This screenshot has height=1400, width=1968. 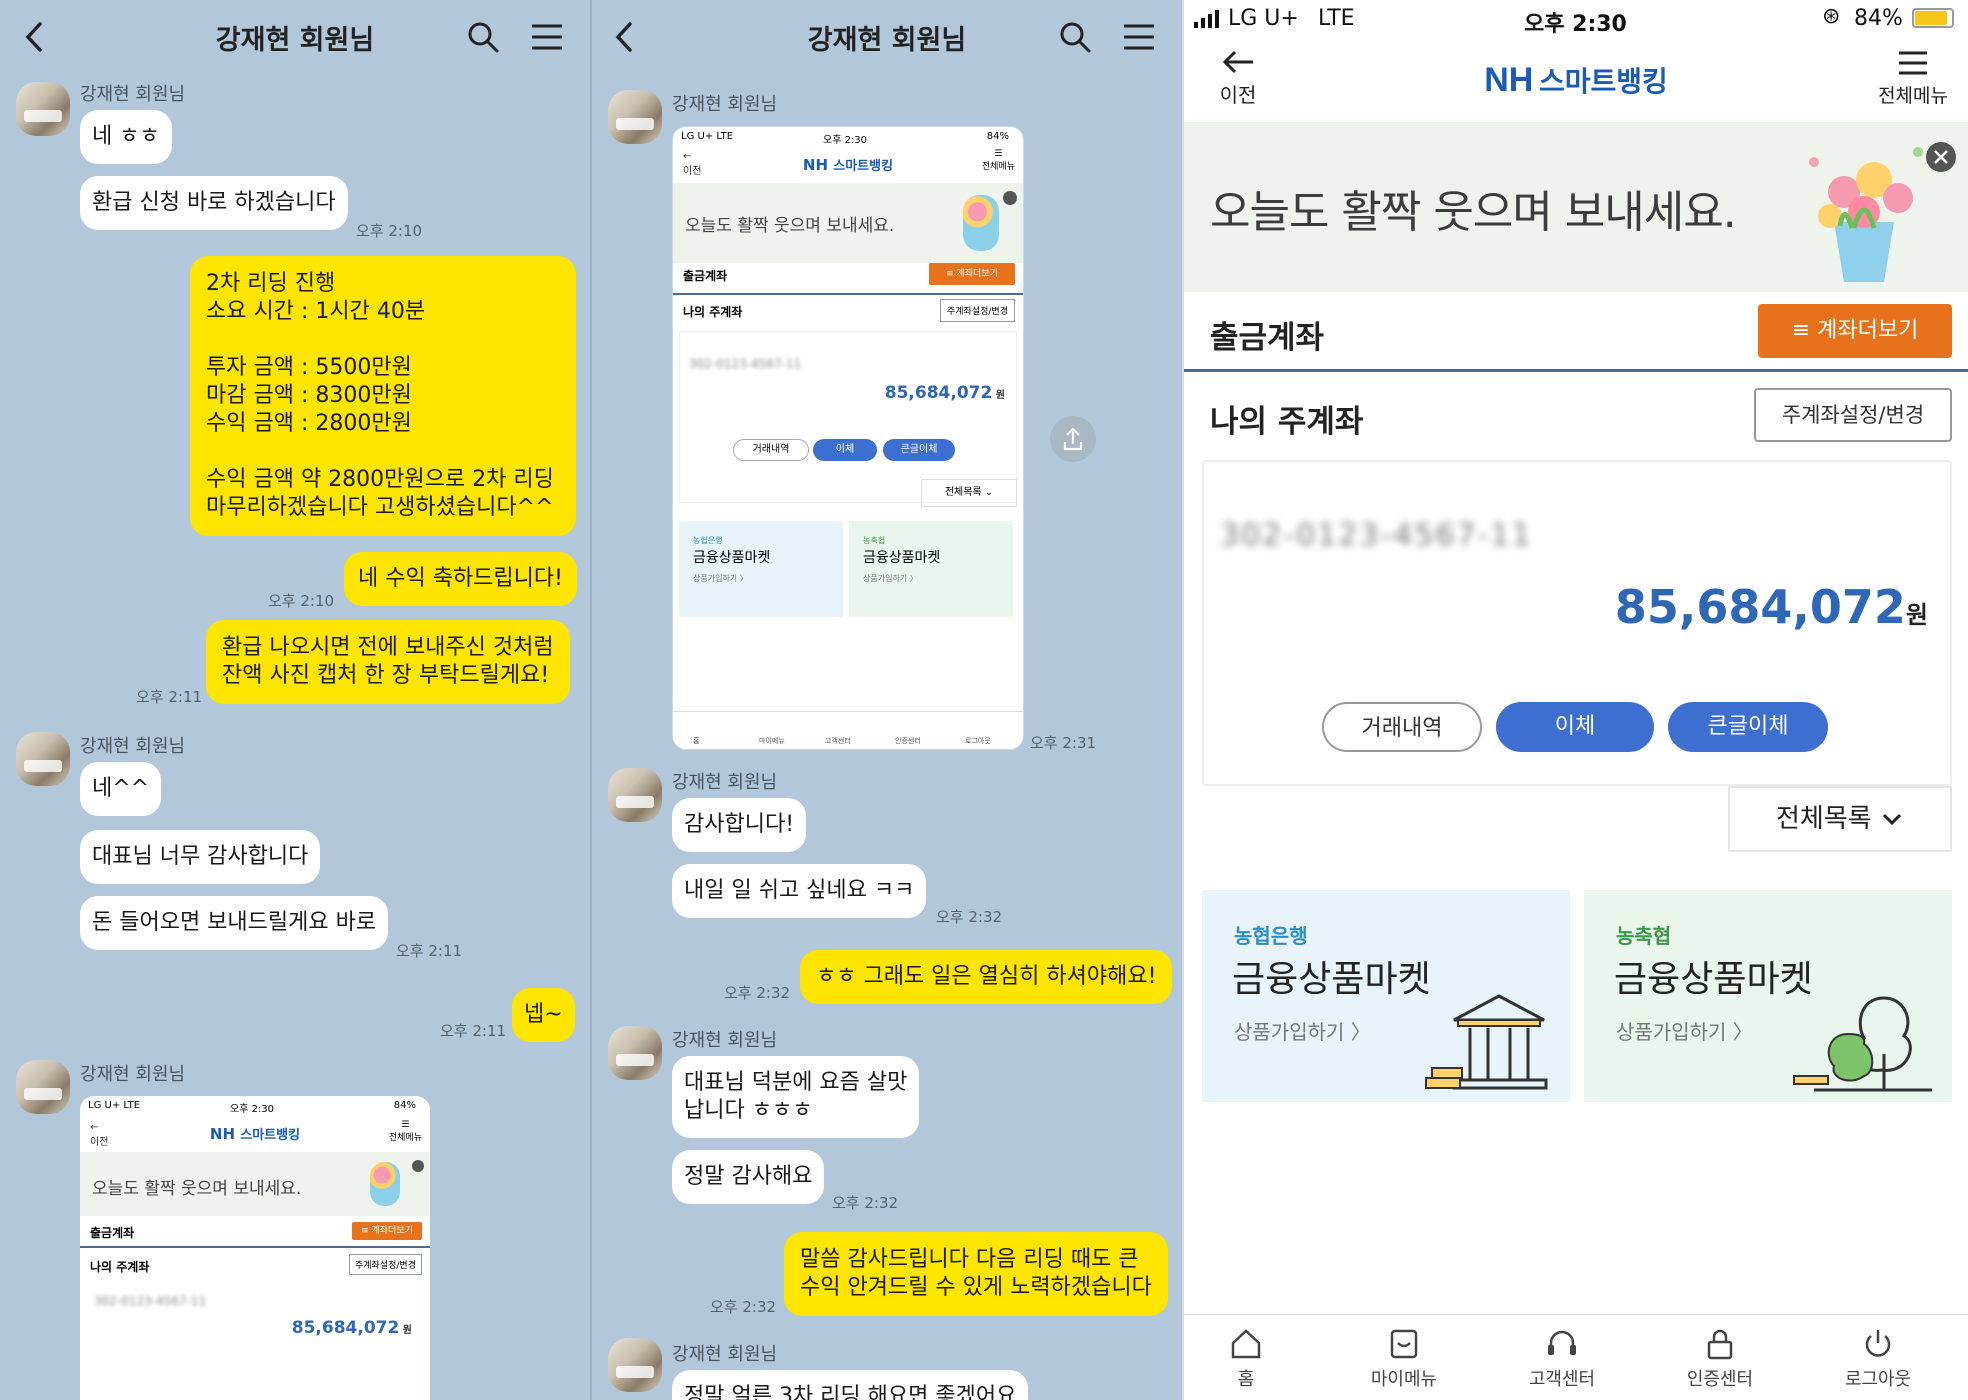 What do you see at coordinates (796, 1097) in the screenshot?
I see `message-bubble: 대표님 덕분에 요즘 살맛 납니다 ㅎㅎㅎ` at bounding box center [796, 1097].